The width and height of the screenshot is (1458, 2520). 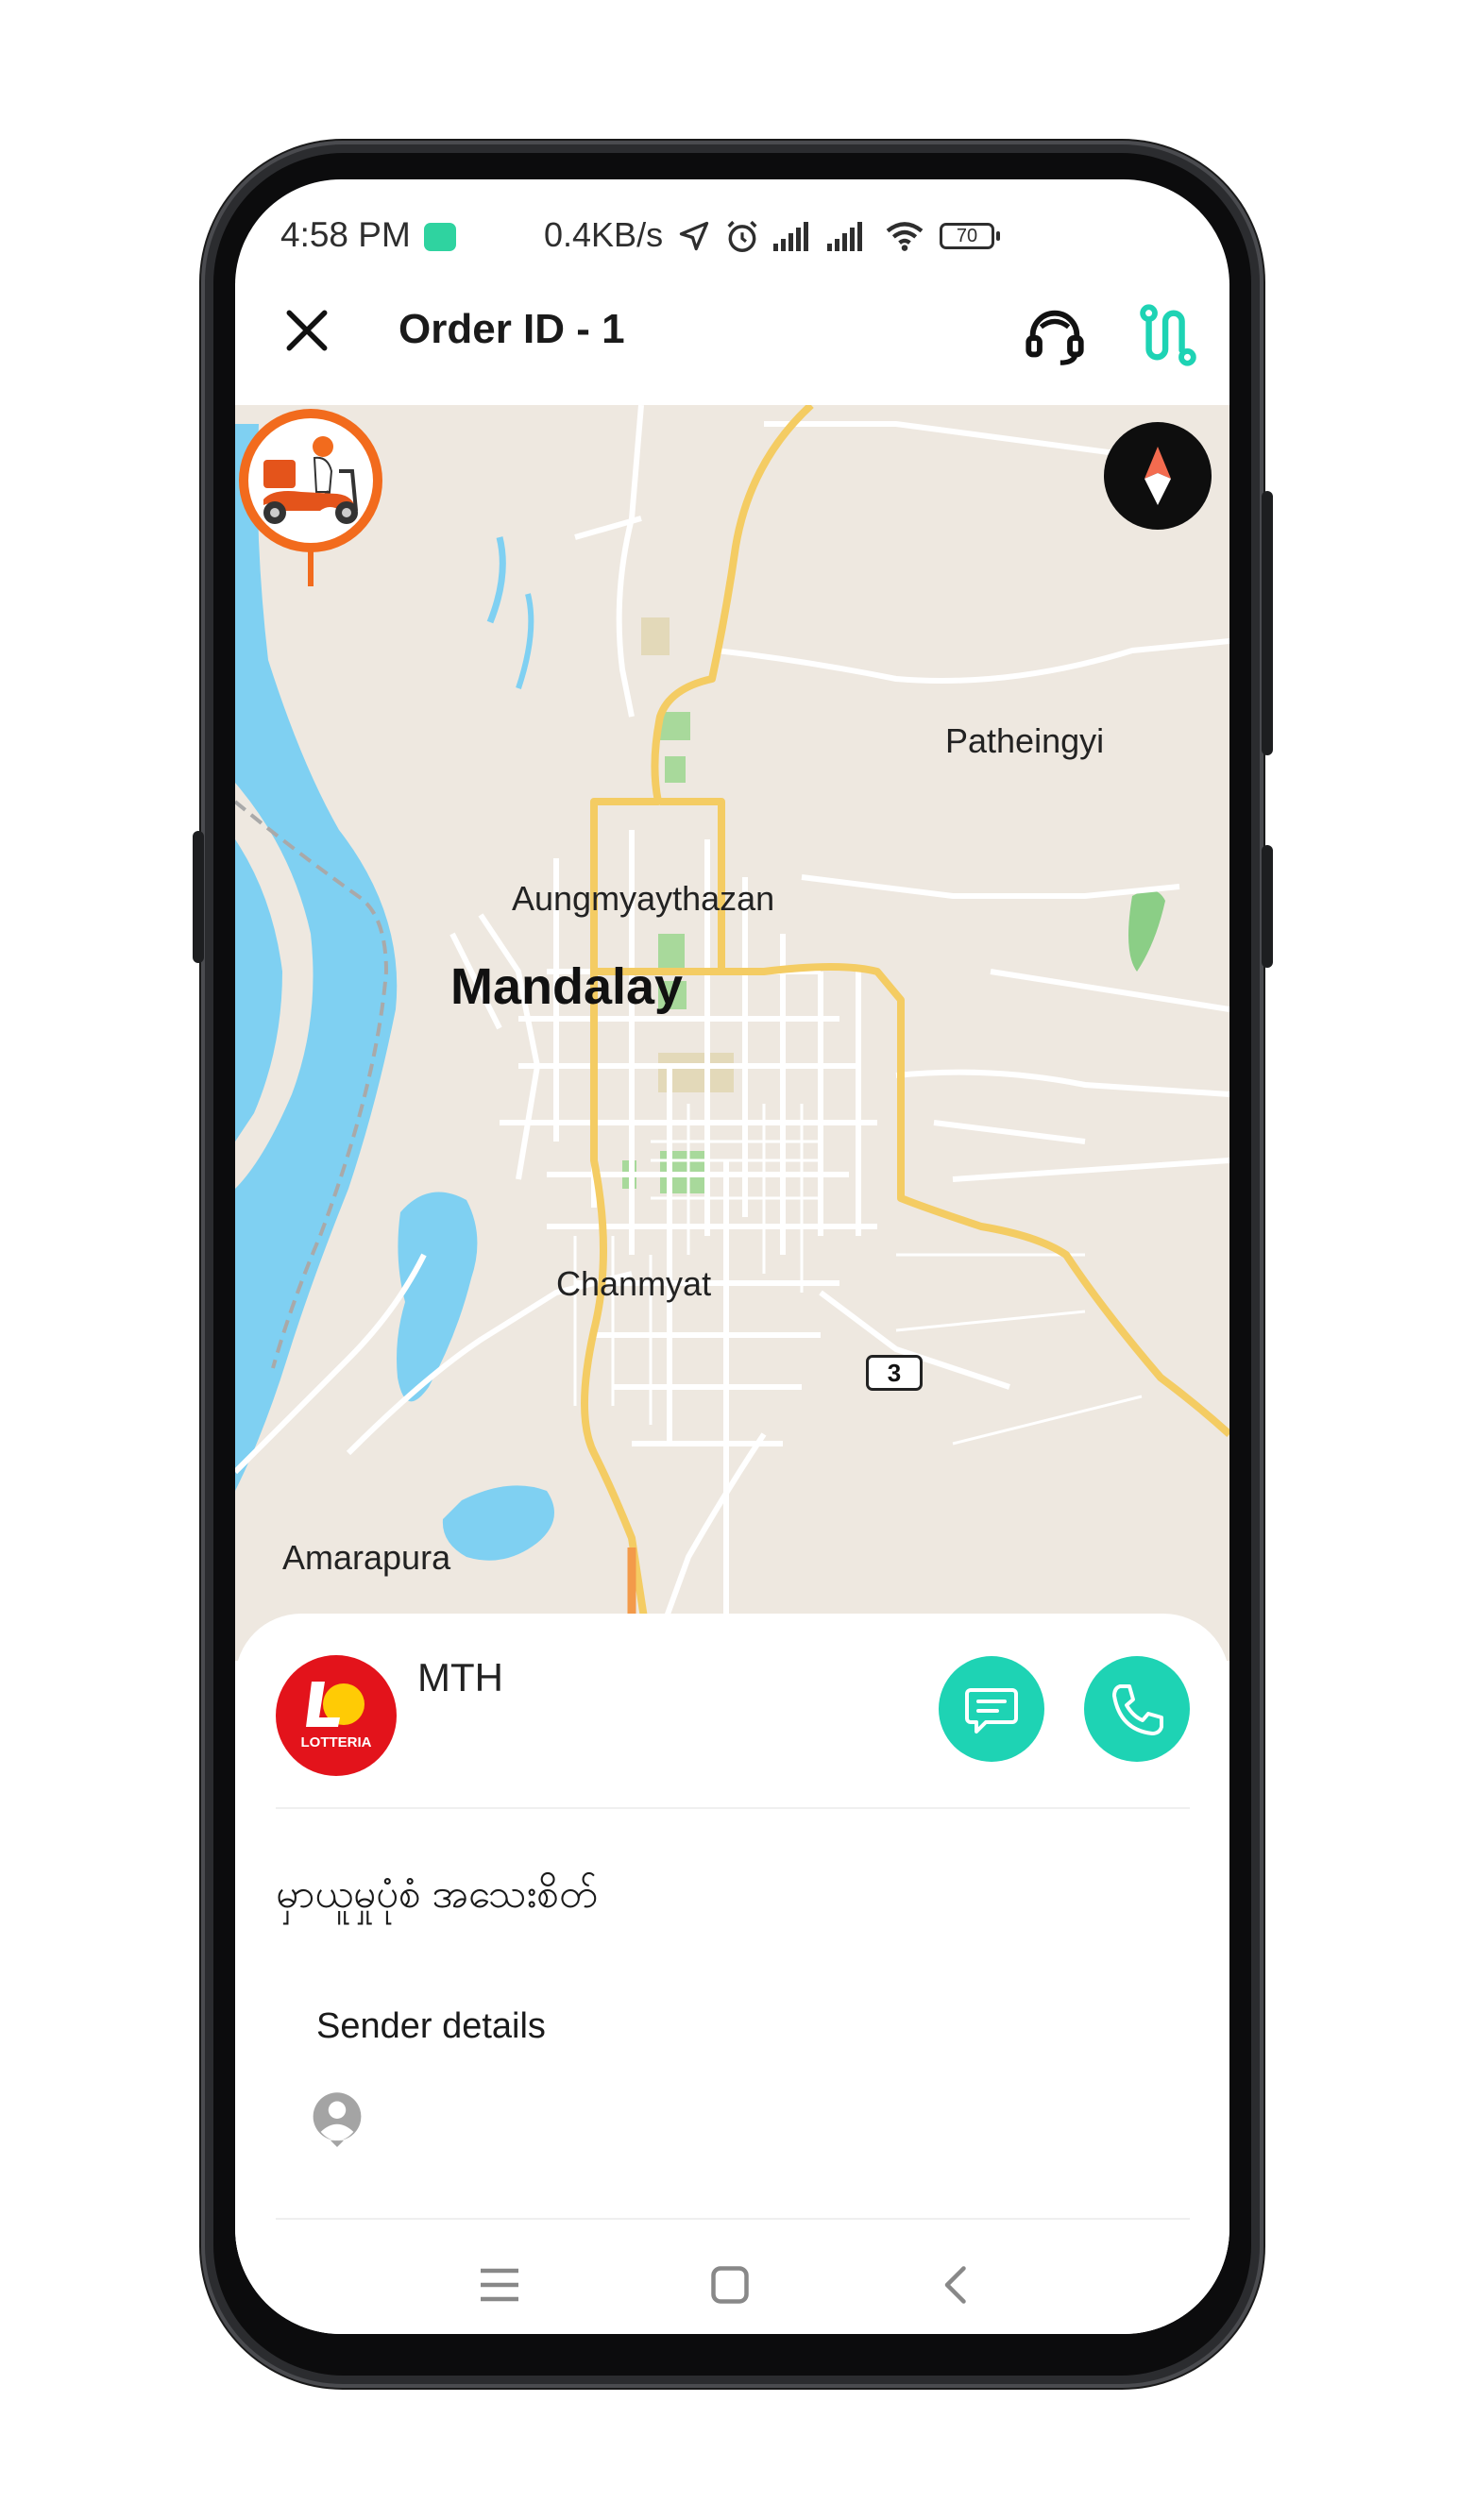 What do you see at coordinates (437, 1893) in the screenshot?
I see `order-status-text: မှာယူမှုပုံစံ အသေးစိတ်` at bounding box center [437, 1893].